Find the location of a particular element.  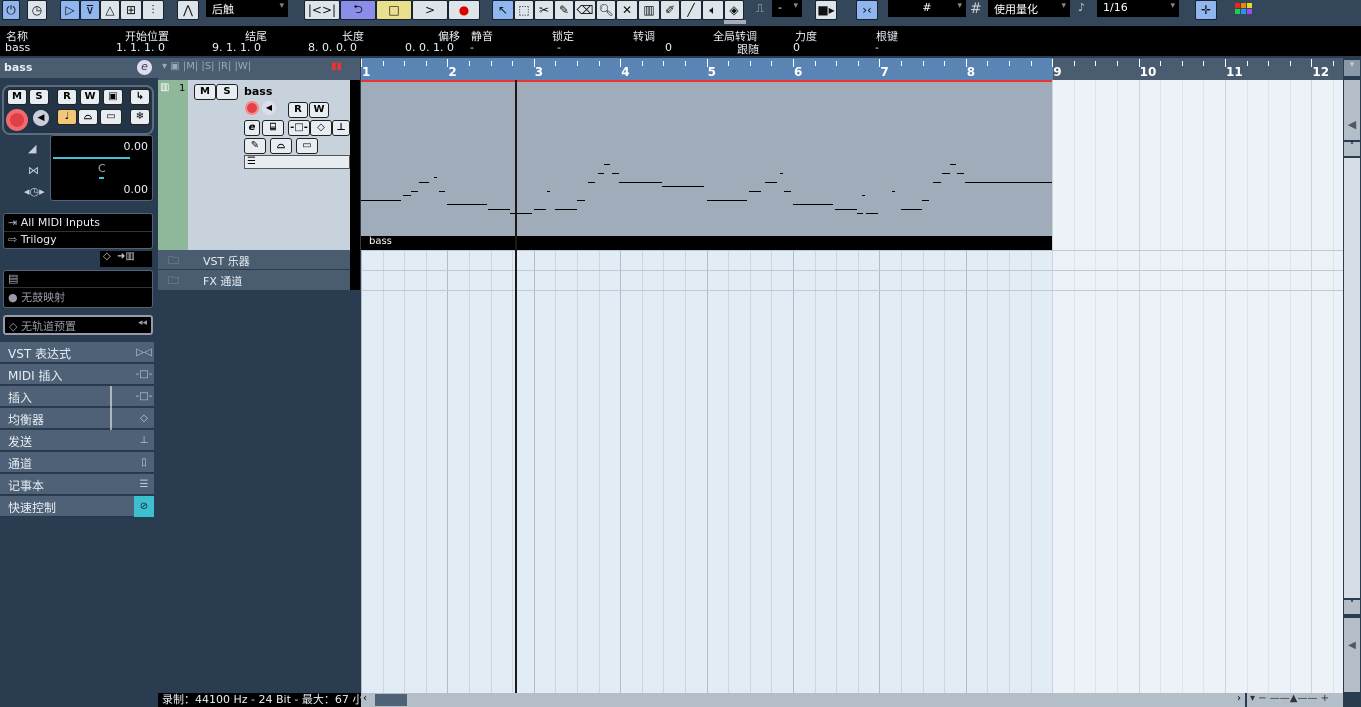

track-drum-map-field: ☰ is located at coordinates (297, 162).